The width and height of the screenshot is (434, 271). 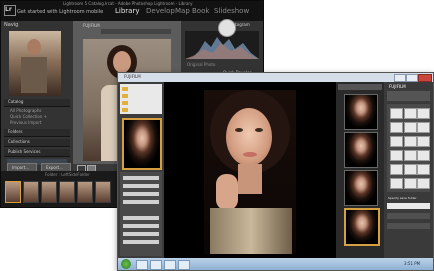 What do you see at coordinates (25, 123) in the screenshot?
I see `catalog-item-previous: Previous Import` at bounding box center [25, 123].